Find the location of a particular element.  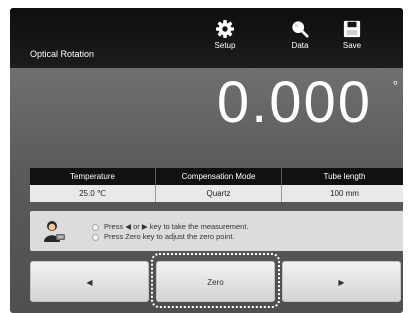

tube-length-value: 100 mm is located at coordinates (342, 193).